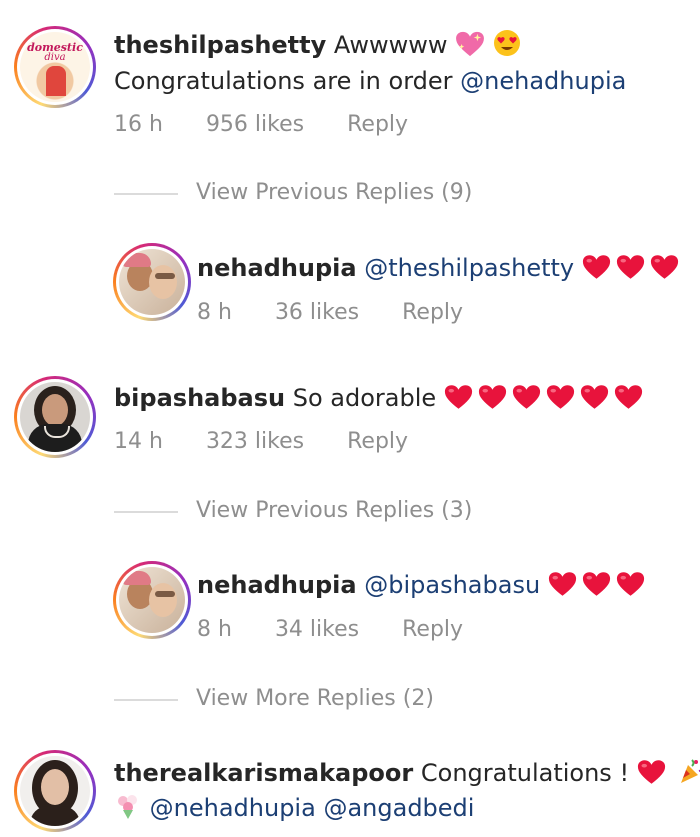 The width and height of the screenshot is (700, 837). I want to click on comment-text: therealkarismakapoor Congratulations !, so click(407, 775).